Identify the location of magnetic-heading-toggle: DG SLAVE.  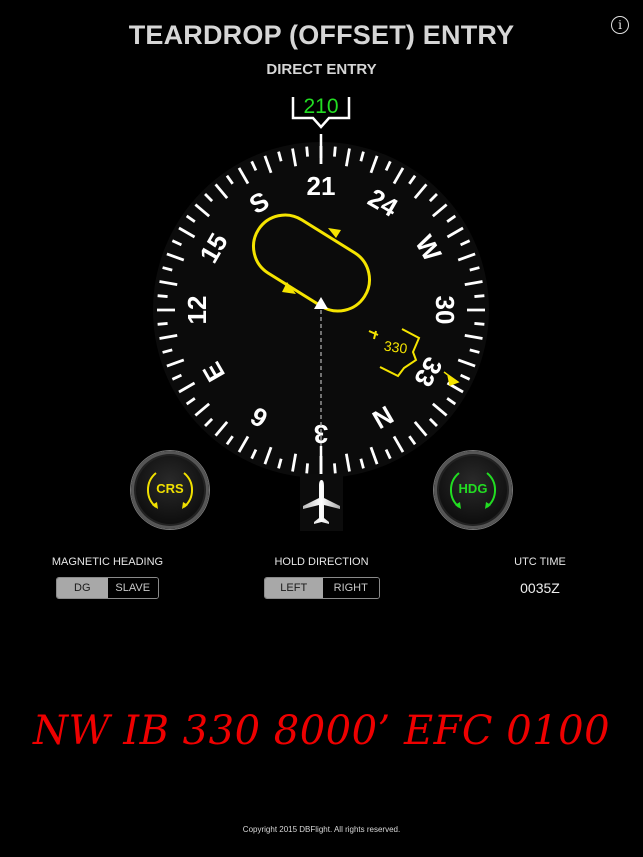
(107, 588).